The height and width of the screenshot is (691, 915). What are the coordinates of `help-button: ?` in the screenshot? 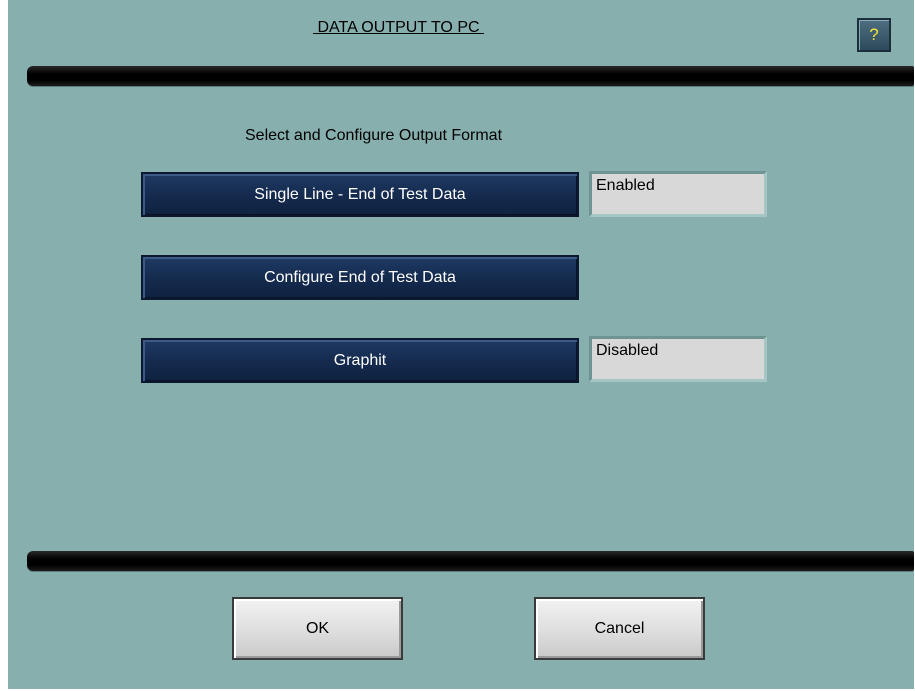 It's located at (874, 35).